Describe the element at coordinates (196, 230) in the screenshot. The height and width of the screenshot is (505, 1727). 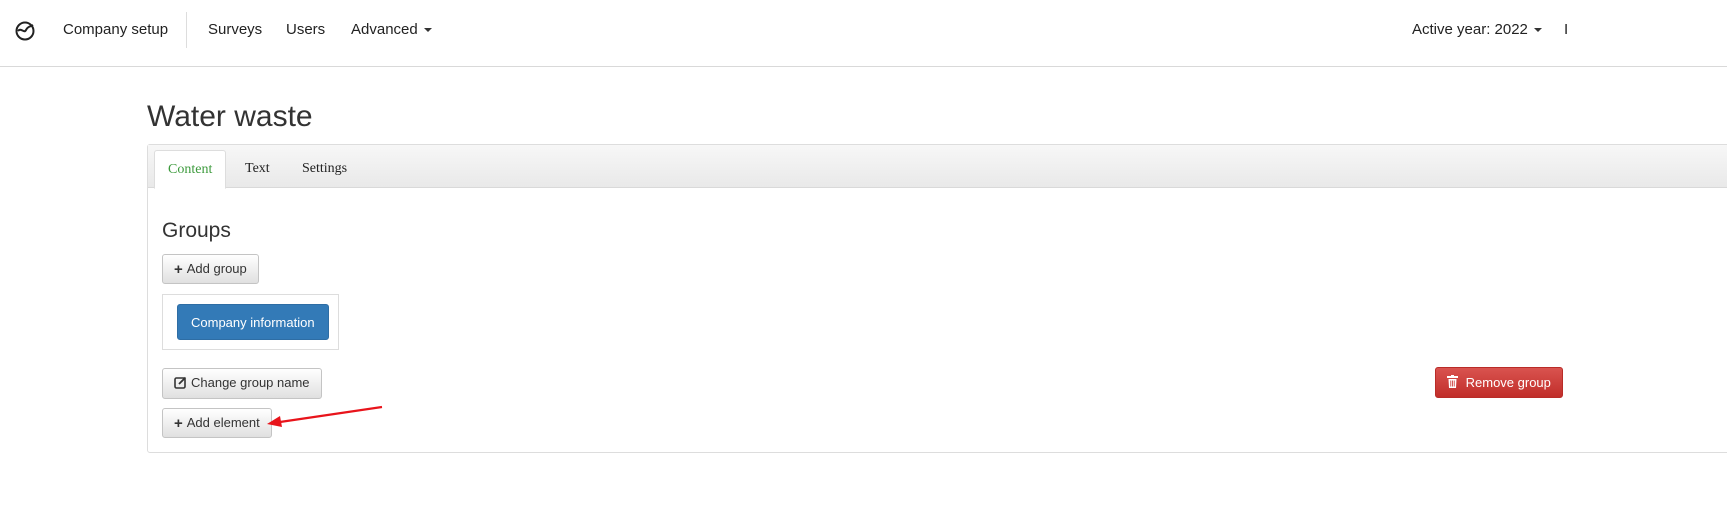
I see `groups-heading: Groups` at that location.